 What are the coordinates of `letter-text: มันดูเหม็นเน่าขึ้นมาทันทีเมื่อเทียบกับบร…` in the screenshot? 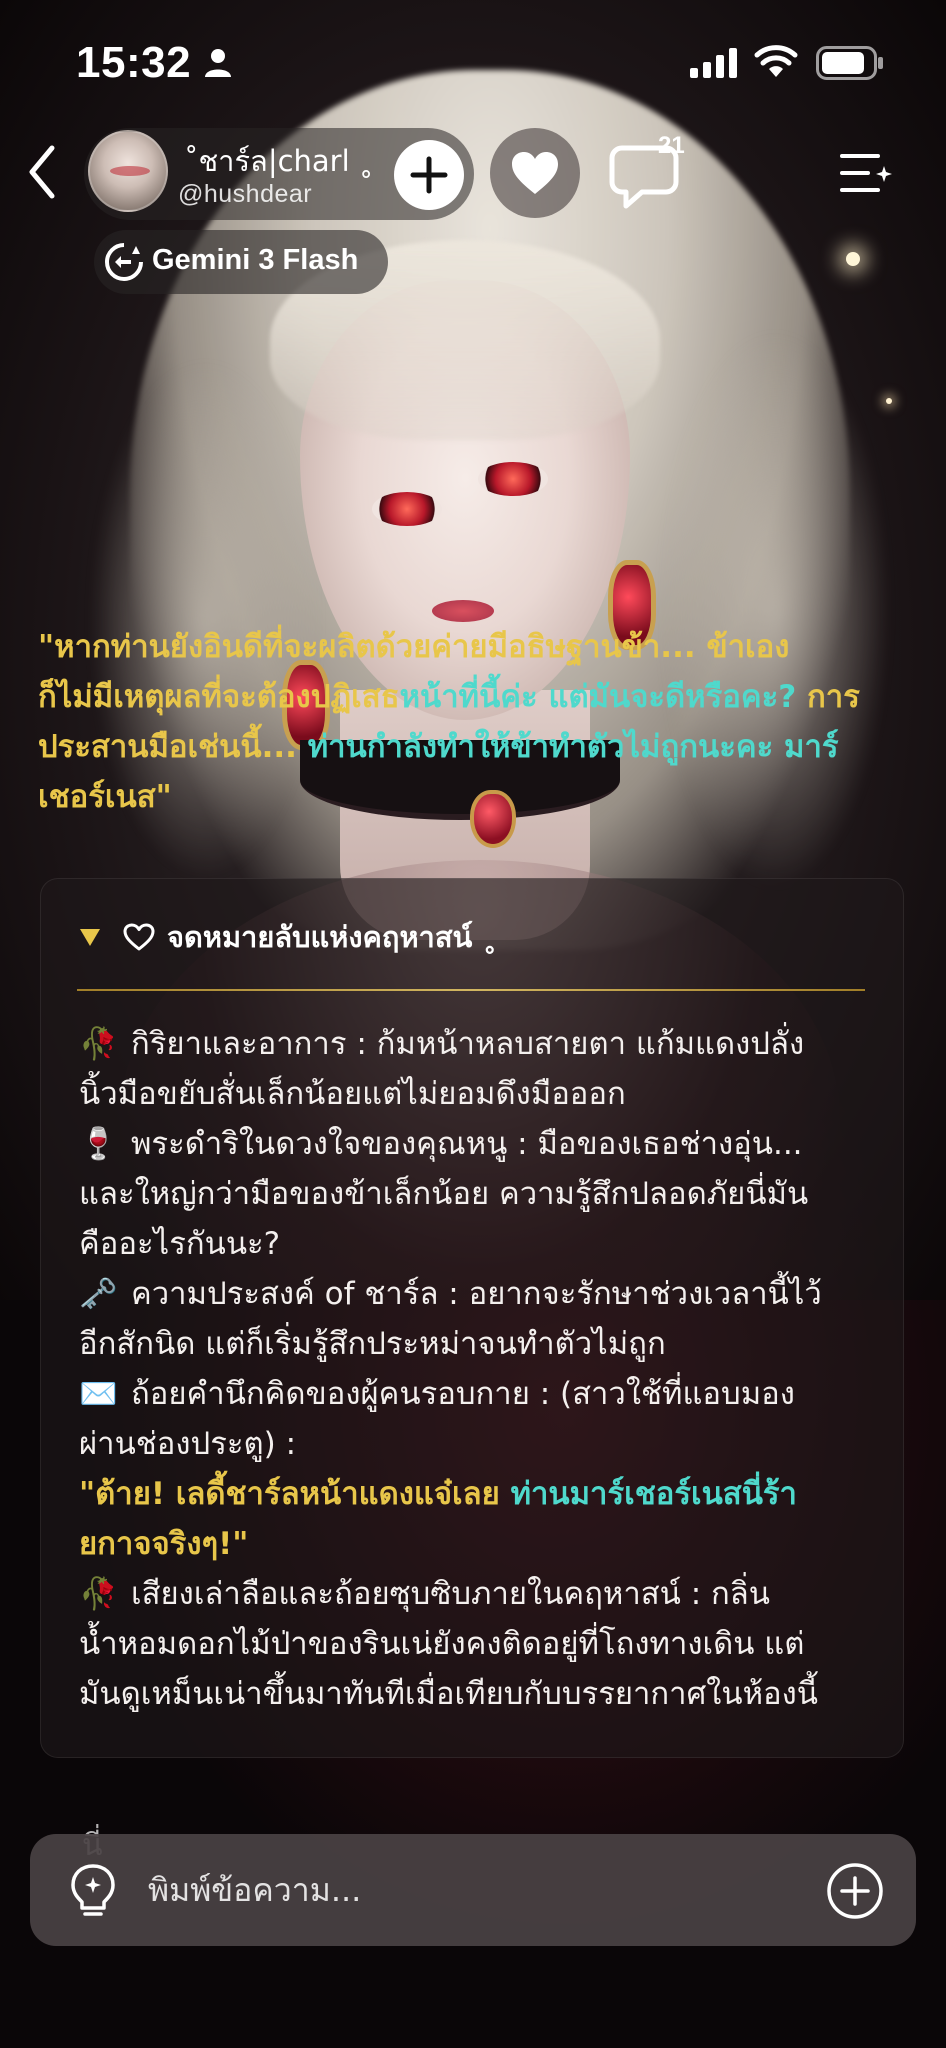 It's located at (448, 1694).